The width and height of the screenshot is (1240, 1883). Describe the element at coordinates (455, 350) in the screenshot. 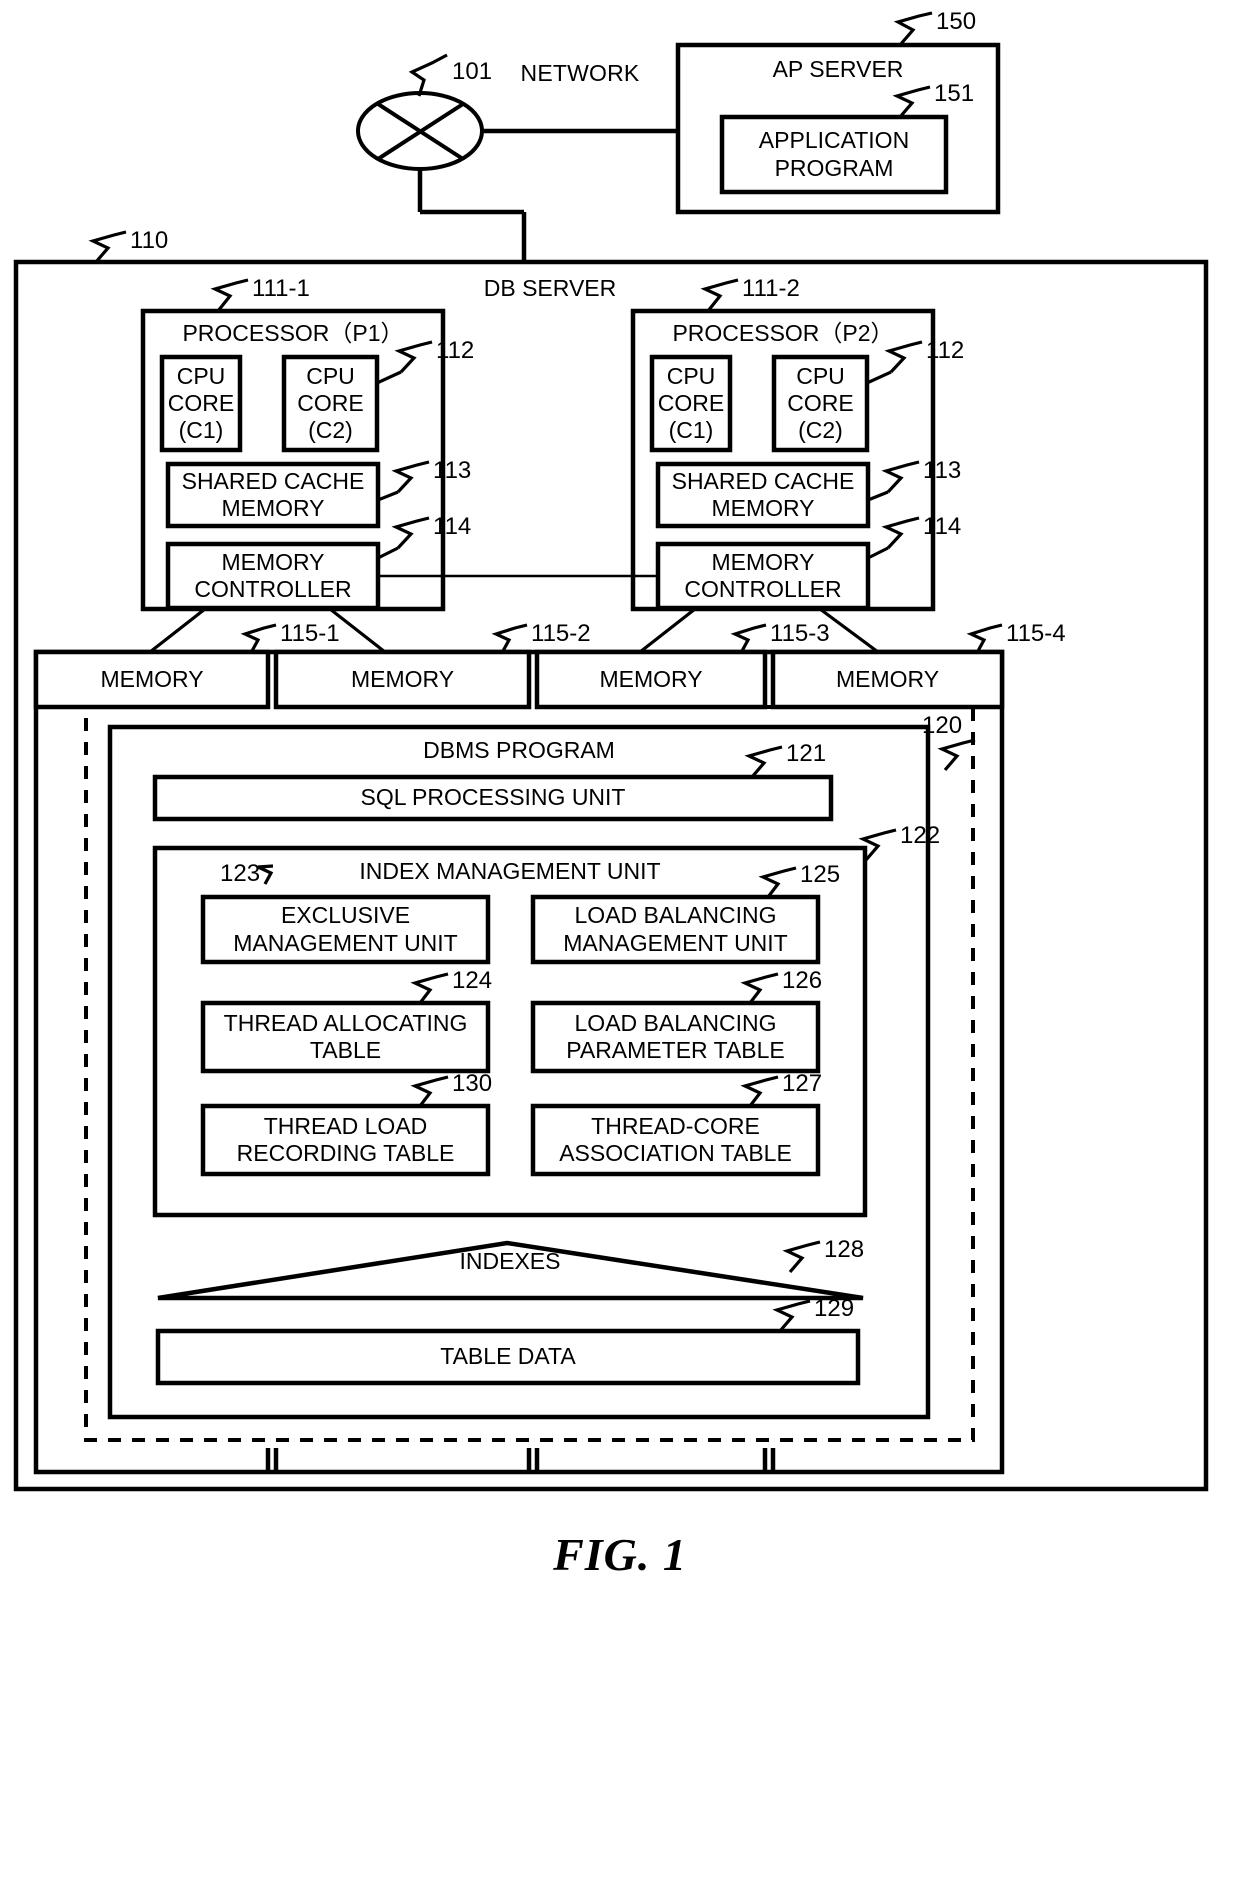

I see `ref-112-p1: 112` at that location.